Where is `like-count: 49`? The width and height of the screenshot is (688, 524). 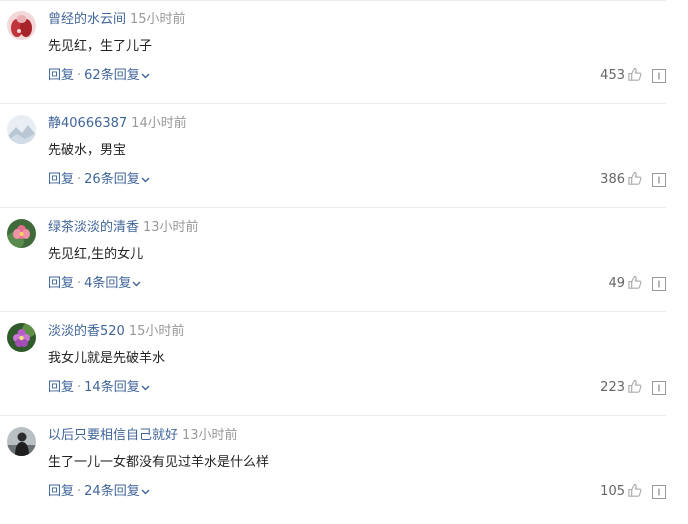 like-count: 49 is located at coordinates (616, 283).